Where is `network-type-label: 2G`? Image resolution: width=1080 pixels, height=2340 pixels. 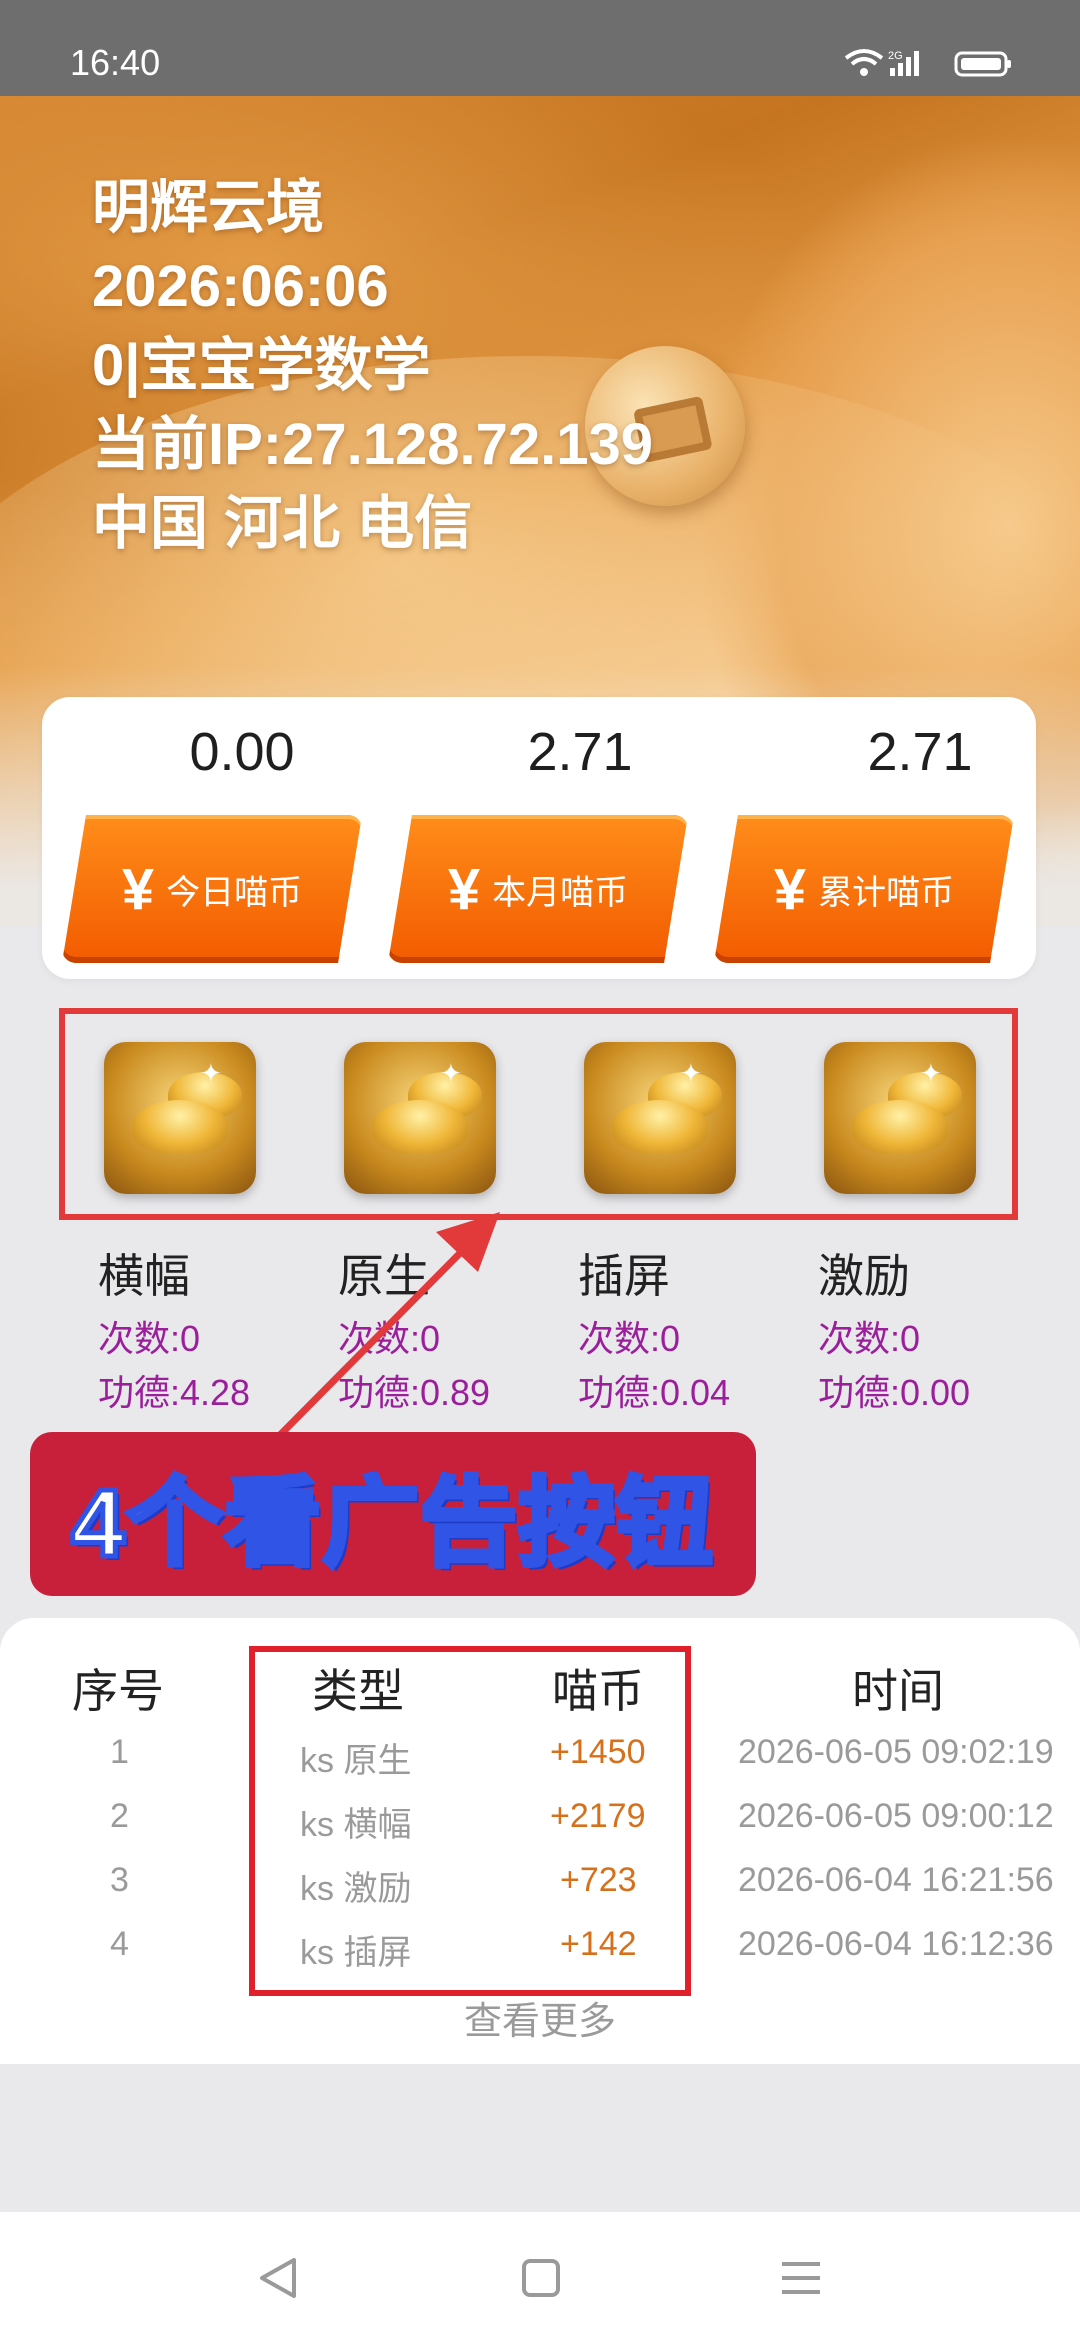
network-type-label: 2G is located at coordinates (895, 56).